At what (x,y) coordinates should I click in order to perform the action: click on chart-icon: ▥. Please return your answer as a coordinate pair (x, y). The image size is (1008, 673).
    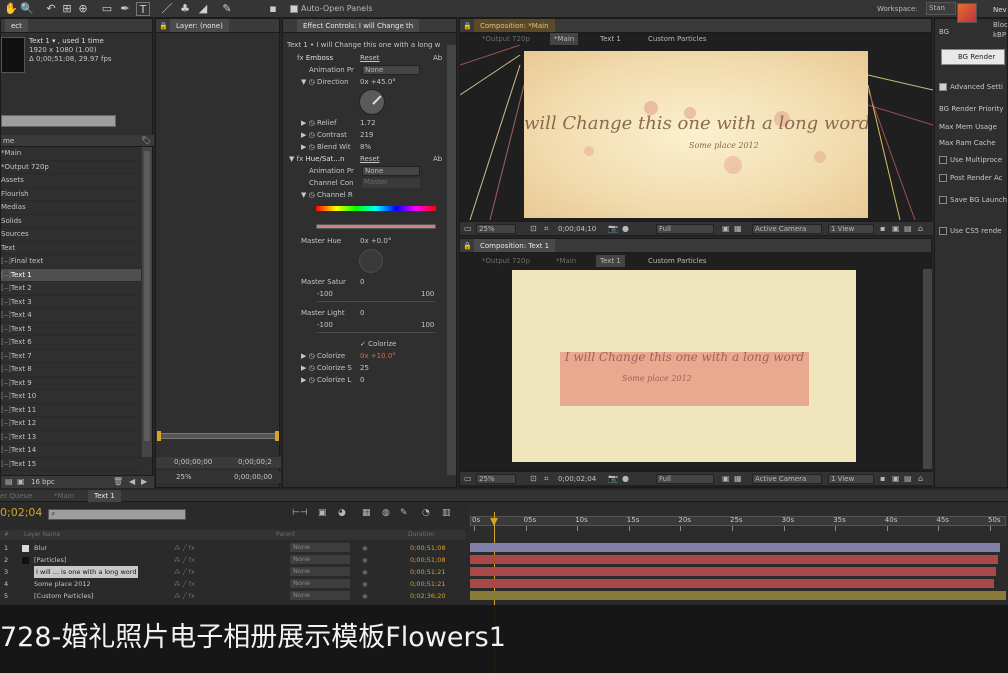
    Looking at the image, I should click on (446, 513).